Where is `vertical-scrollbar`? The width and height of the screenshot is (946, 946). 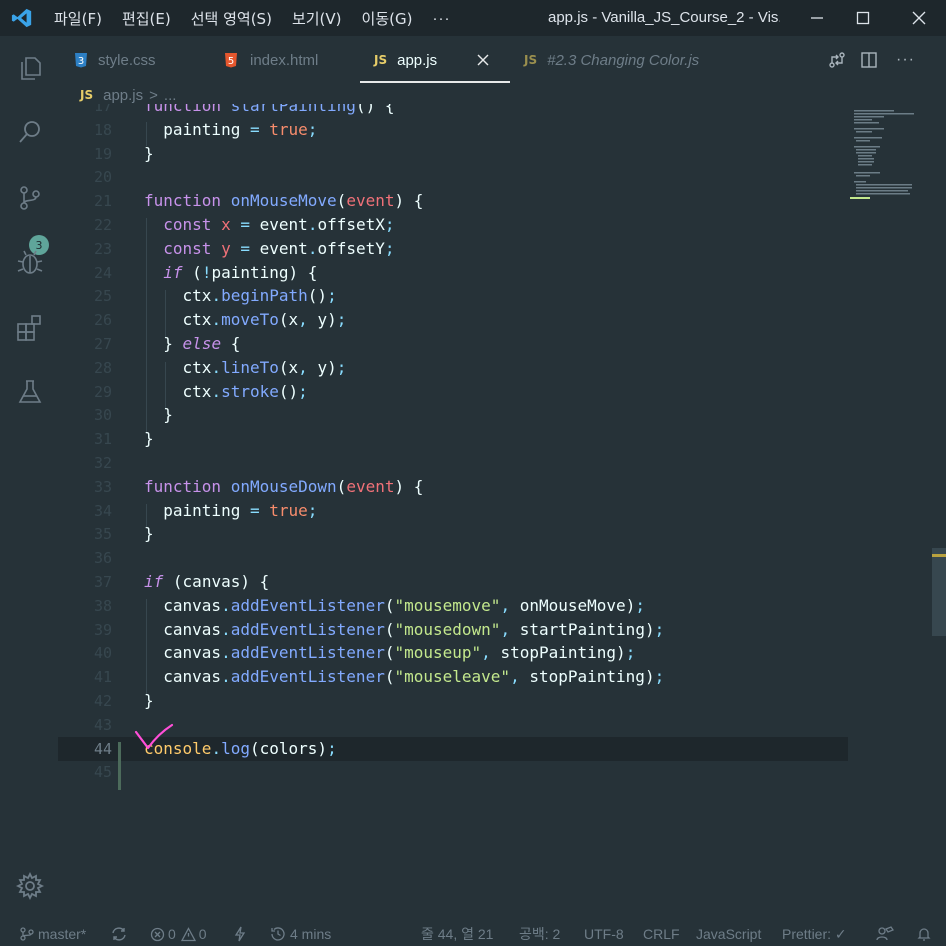
vertical-scrollbar is located at coordinates (939, 504).